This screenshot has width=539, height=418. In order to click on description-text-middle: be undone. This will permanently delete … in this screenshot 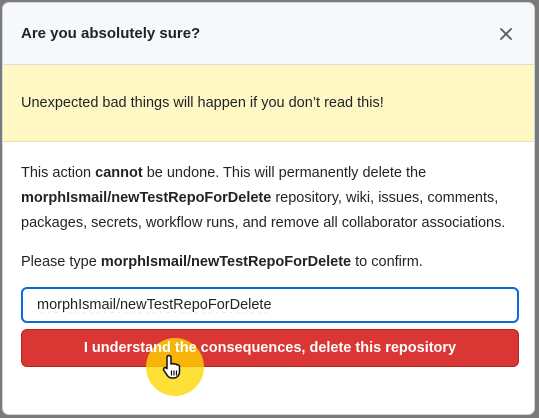, I will do `click(284, 173)`.